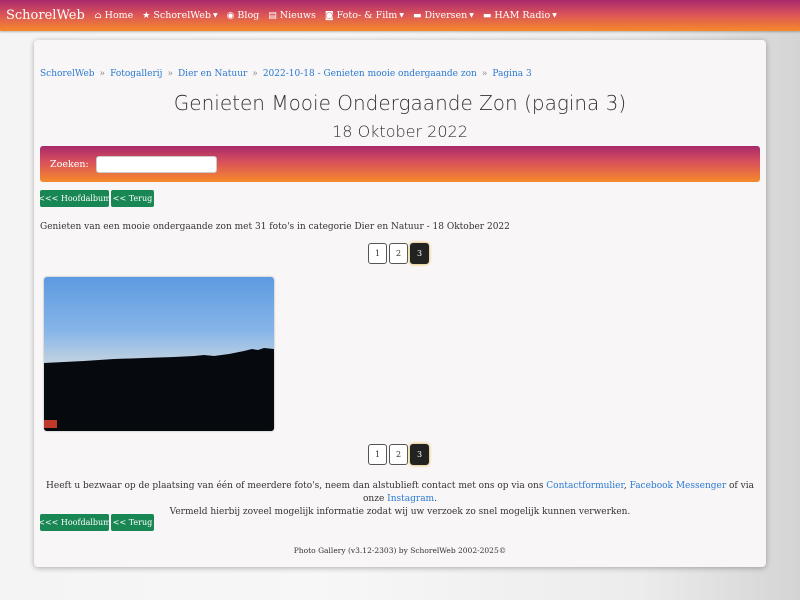 The height and width of the screenshot is (600, 800). Describe the element at coordinates (410, 499) in the screenshot. I see `instagram-link: Instagram` at that location.